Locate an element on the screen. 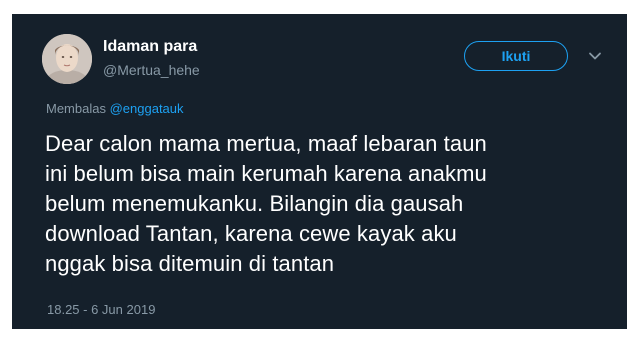 This screenshot has height=360, width=640. tweet-timestamp: 18.25 - 6 Jun 2019 is located at coordinates (101, 309).